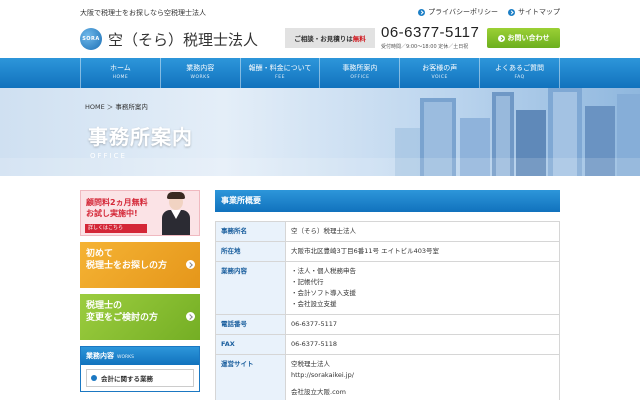 The height and width of the screenshot is (400, 640). I want to click on nav-label: 事務所案内, so click(360, 68).